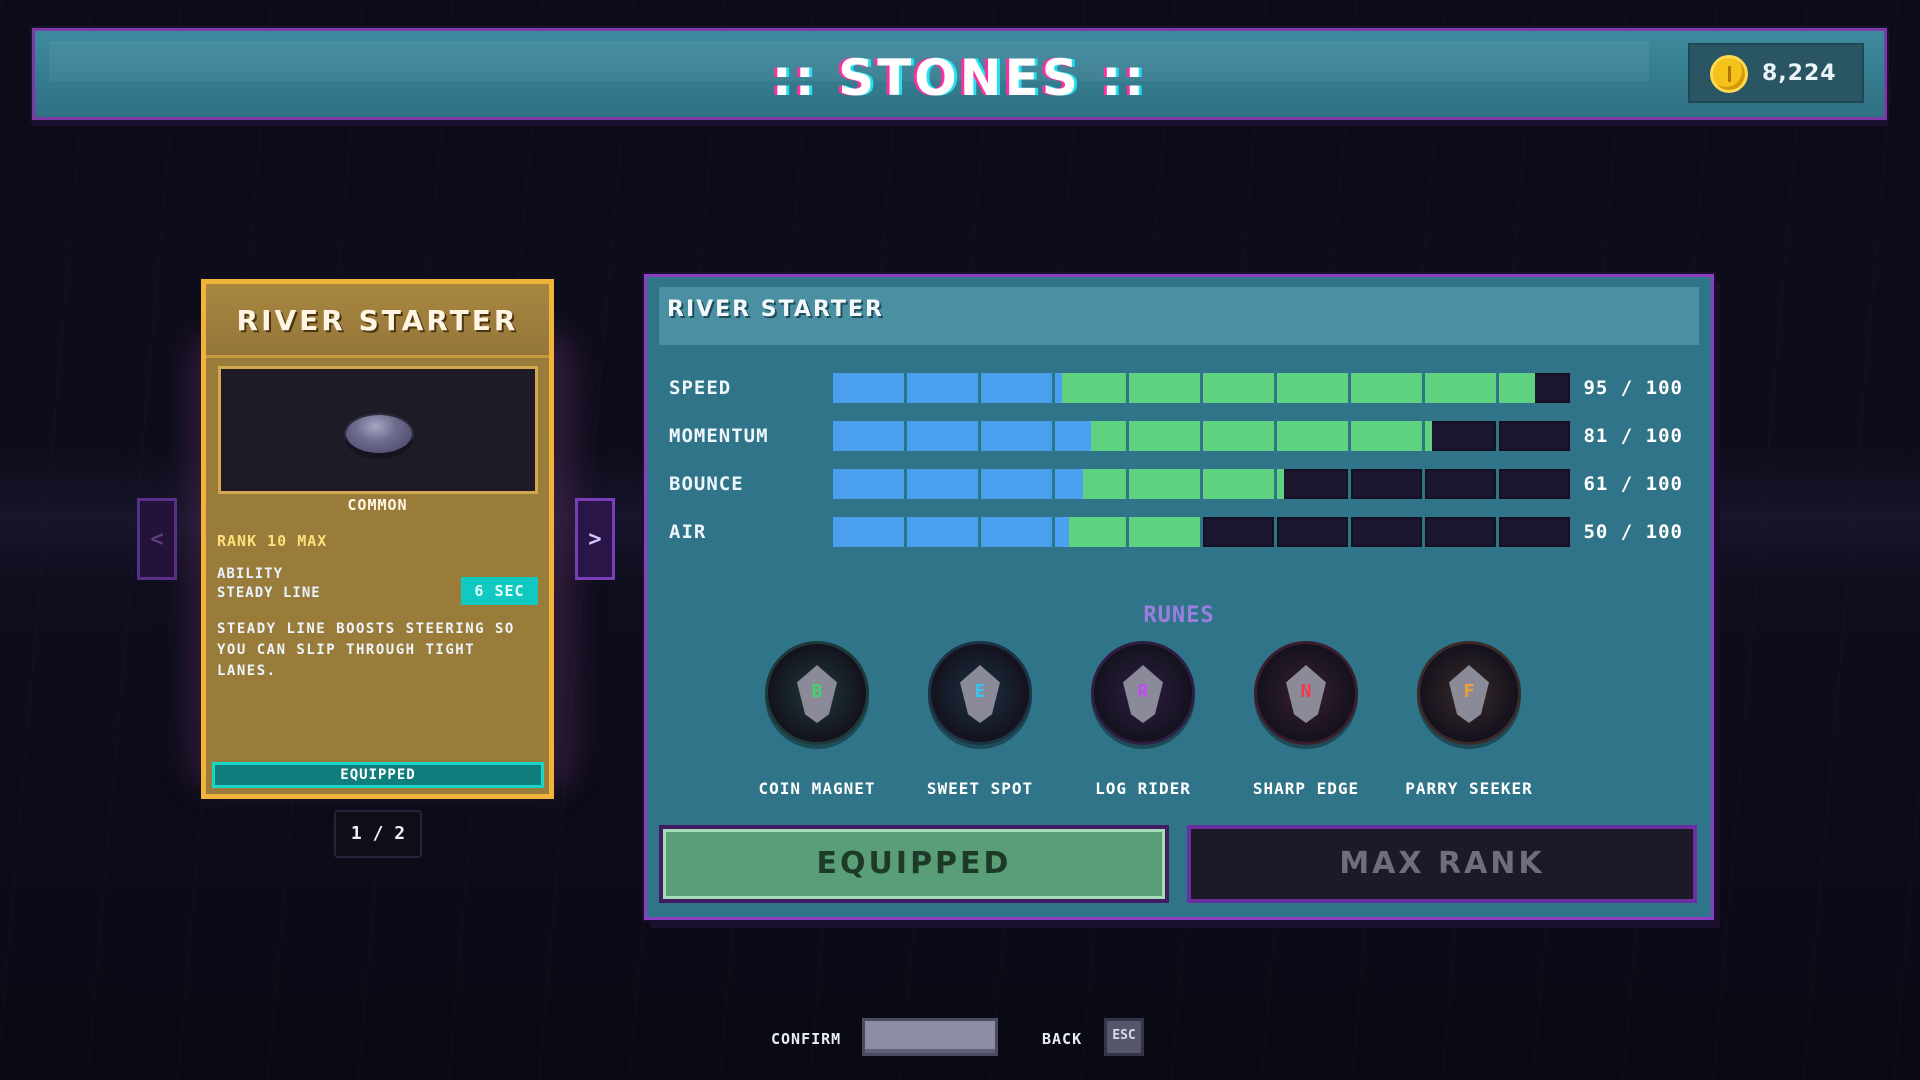 The image size is (1920, 1080). I want to click on stat-row-speed: SPEED 95 / 100, so click(1184, 388).